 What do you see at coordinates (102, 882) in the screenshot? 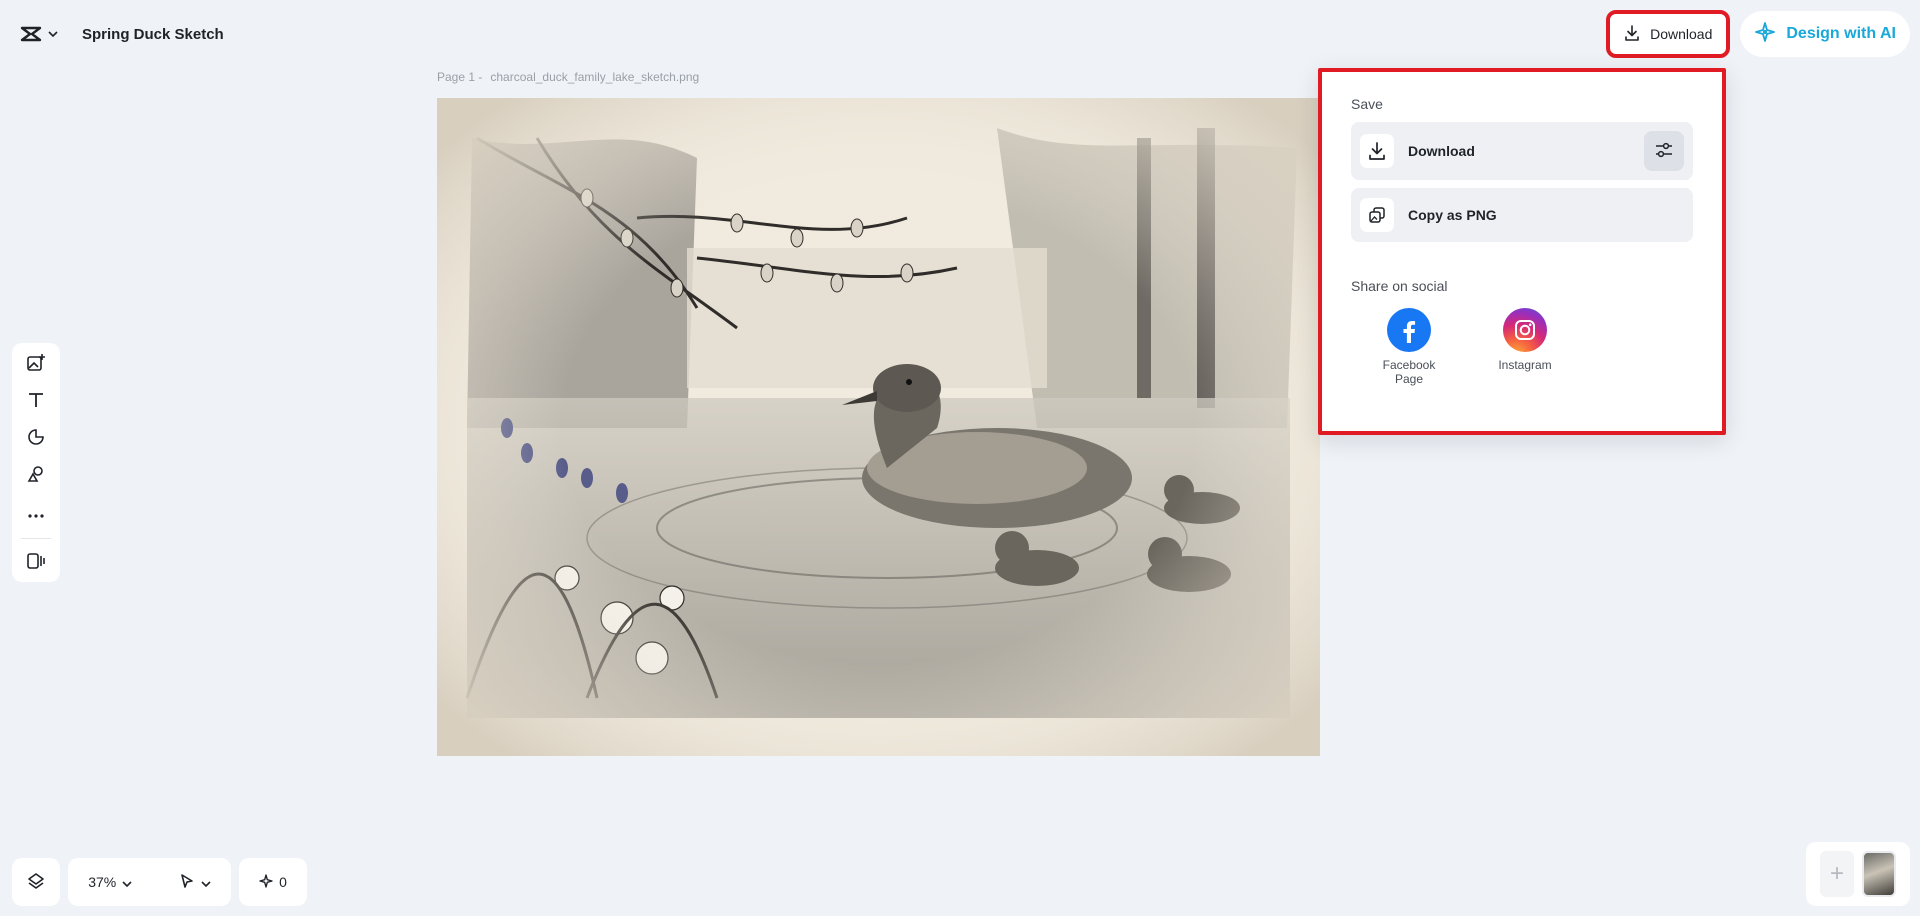
I see `zoom-value: 37%` at bounding box center [102, 882].